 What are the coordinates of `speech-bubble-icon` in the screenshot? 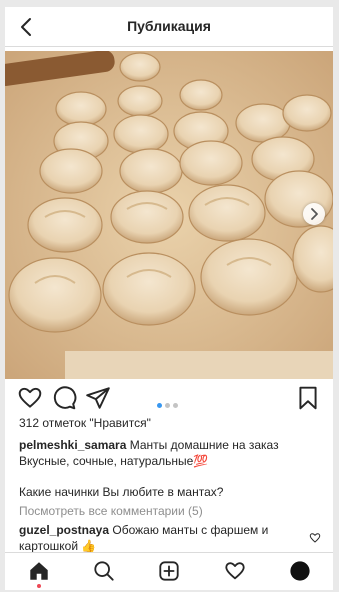 It's located at (64, 398).